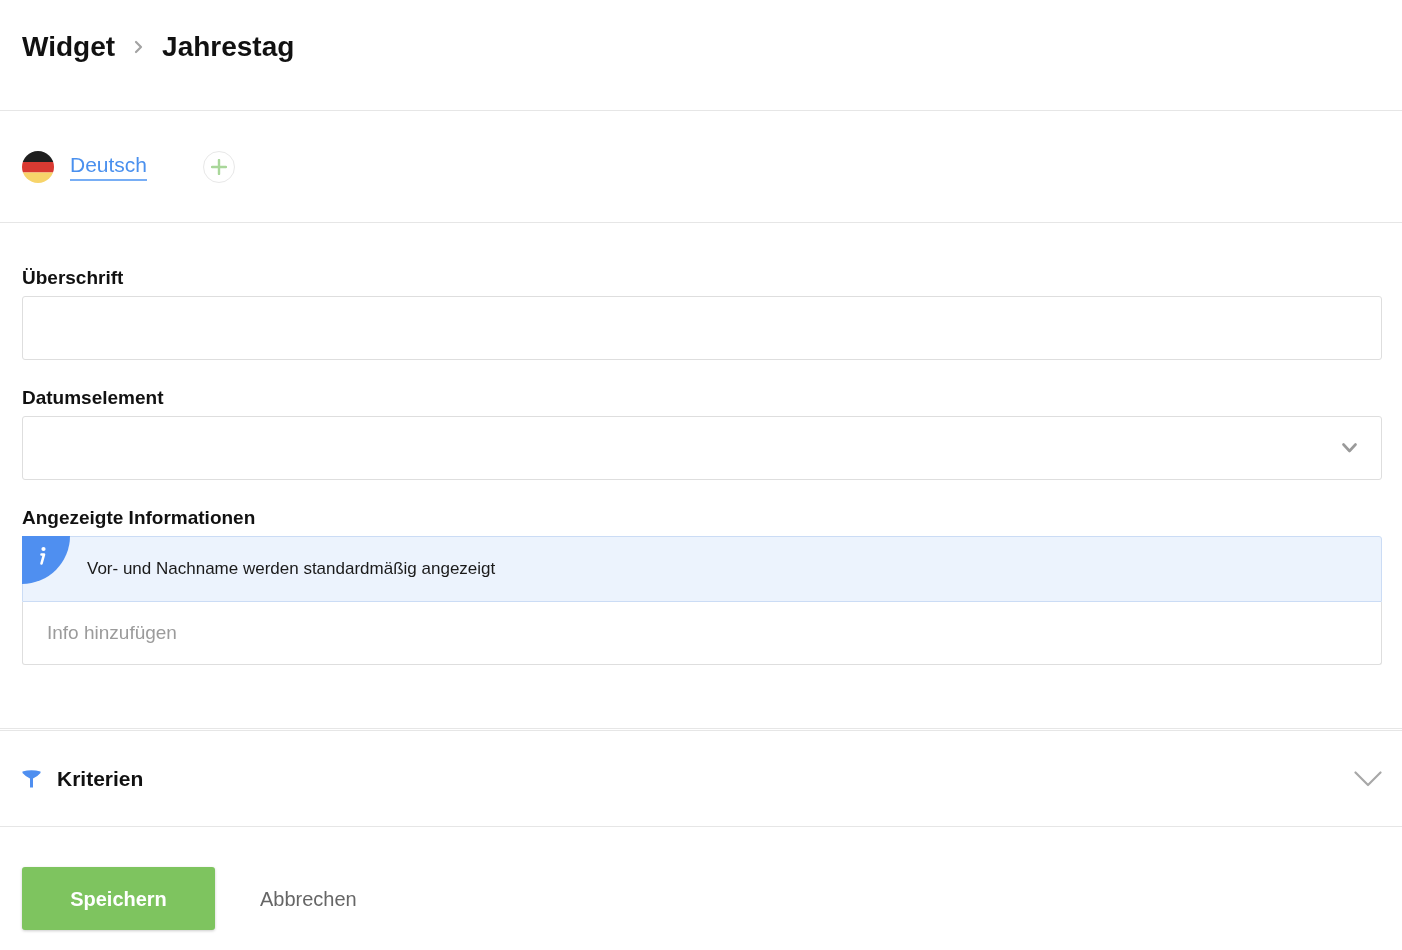 The width and height of the screenshot is (1402, 950). What do you see at coordinates (73, 278) in the screenshot?
I see `field-label: Überschrift` at bounding box center [73, 278].